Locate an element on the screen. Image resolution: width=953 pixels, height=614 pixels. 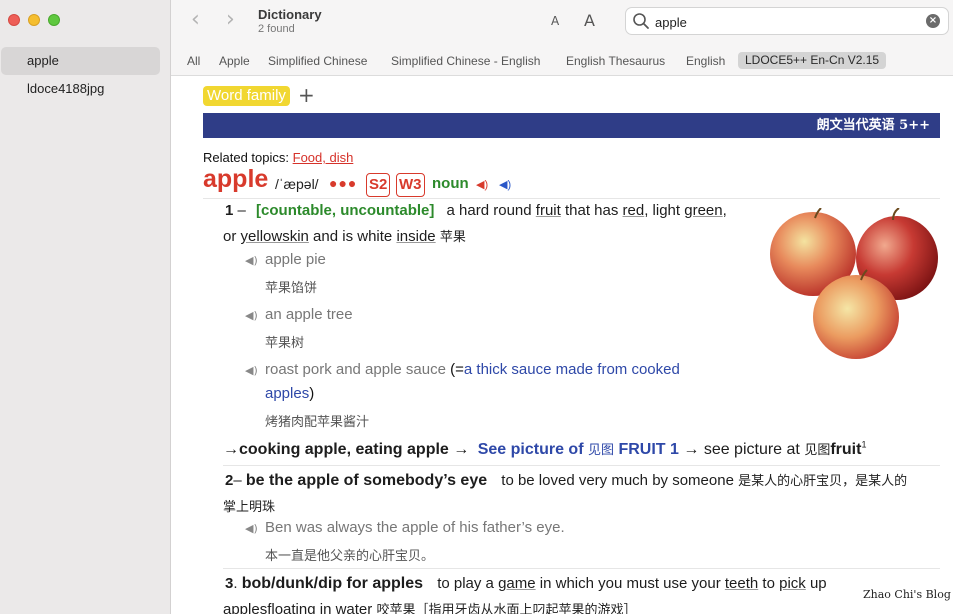
chinese-translation: 是某人的心肝宝贝，是某人的 is located at coordinates (823, 481).